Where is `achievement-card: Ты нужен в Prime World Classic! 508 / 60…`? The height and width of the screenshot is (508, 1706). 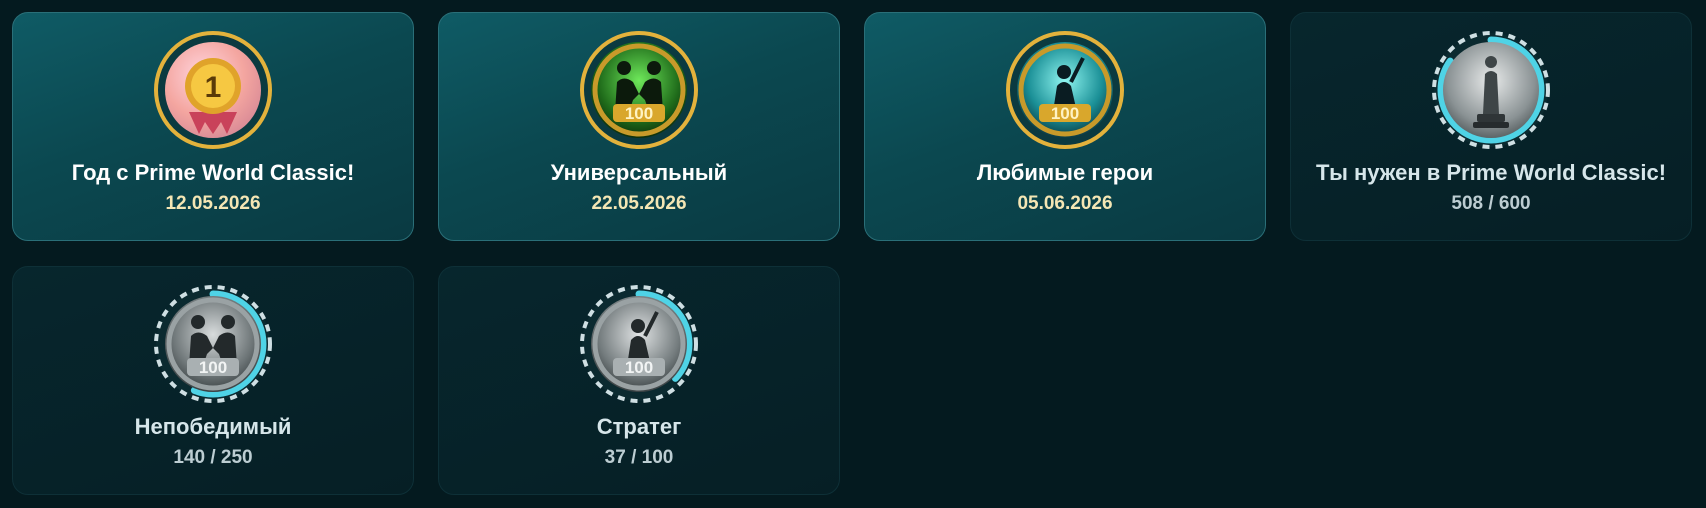
achievement-card: Ты нужен в Prime World Classic! 508 / 60… is located at coordinates (1491, 126).